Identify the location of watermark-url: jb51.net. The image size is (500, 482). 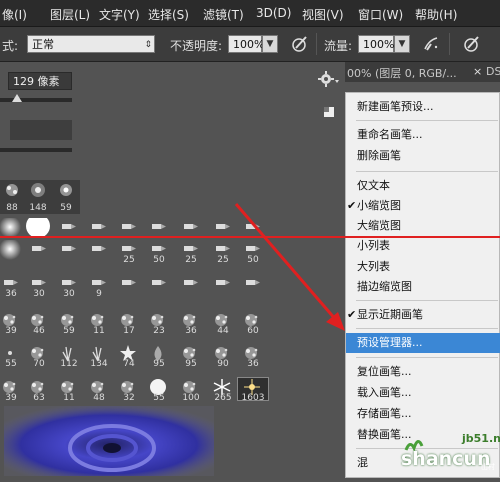
(481, 438).